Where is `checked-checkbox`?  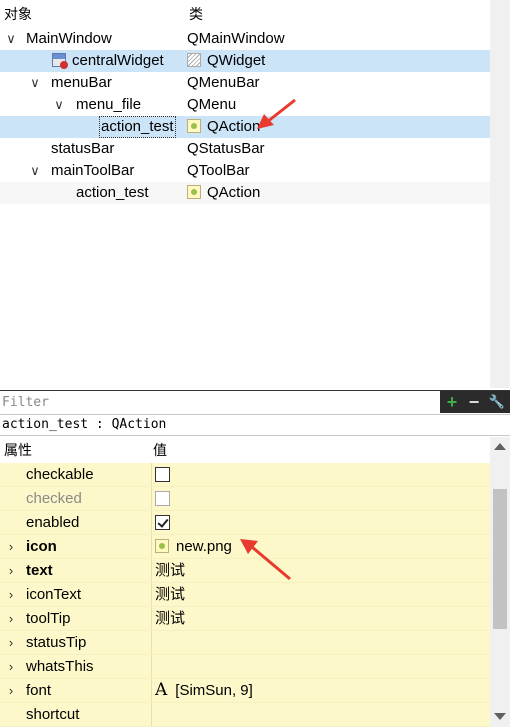
checked-checkbox is located at coordinates (162, 498).